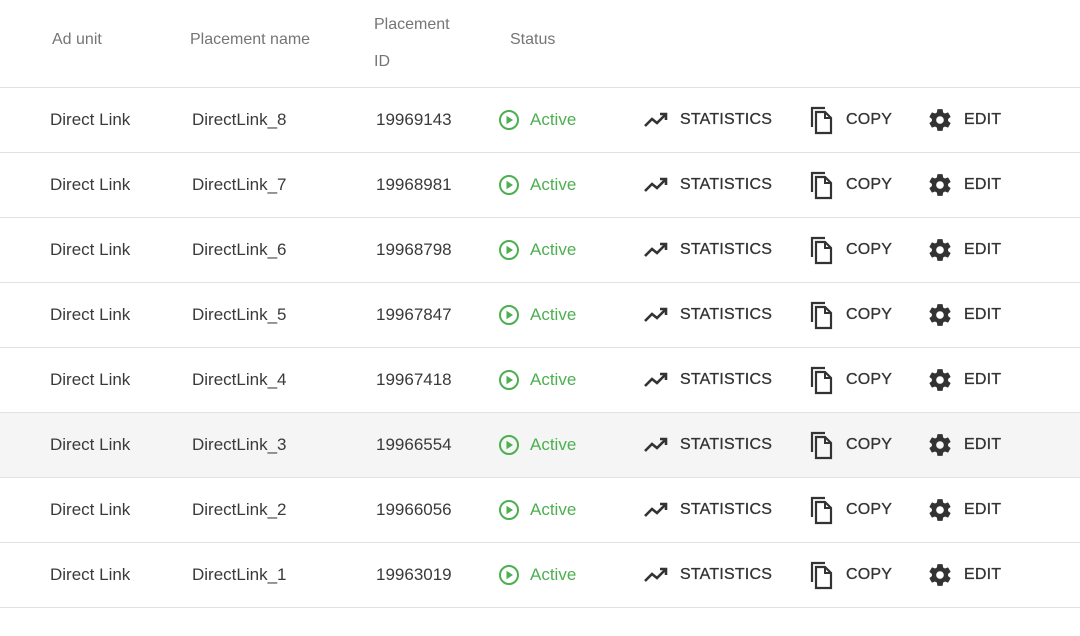 Image resolution: width=1080 pixels, height=636 pixels. Describe the element at coordinates (414, 314) in the screenshot. I see `placement-id-cell: 19967847` at that location.